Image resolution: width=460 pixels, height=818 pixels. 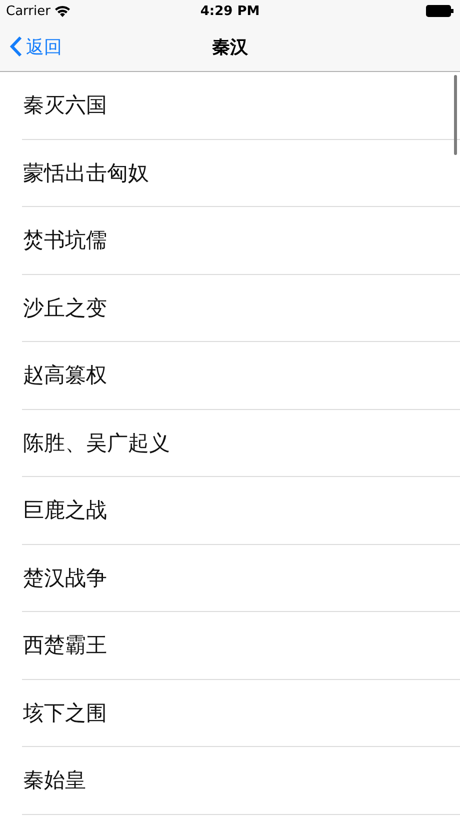 I want to click on list-row: 沙丘之变, so click(x=241, y=308).